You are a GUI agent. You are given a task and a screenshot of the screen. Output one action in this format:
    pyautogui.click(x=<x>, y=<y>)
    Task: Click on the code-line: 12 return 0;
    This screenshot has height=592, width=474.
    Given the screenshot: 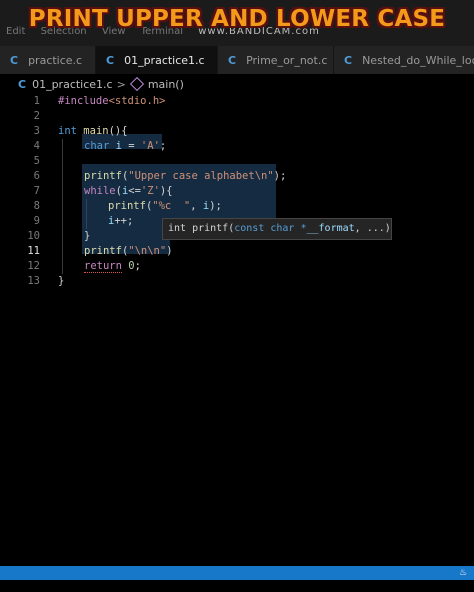 What is the action you would take?
    pyautogui.click(x=237, y=266)
    